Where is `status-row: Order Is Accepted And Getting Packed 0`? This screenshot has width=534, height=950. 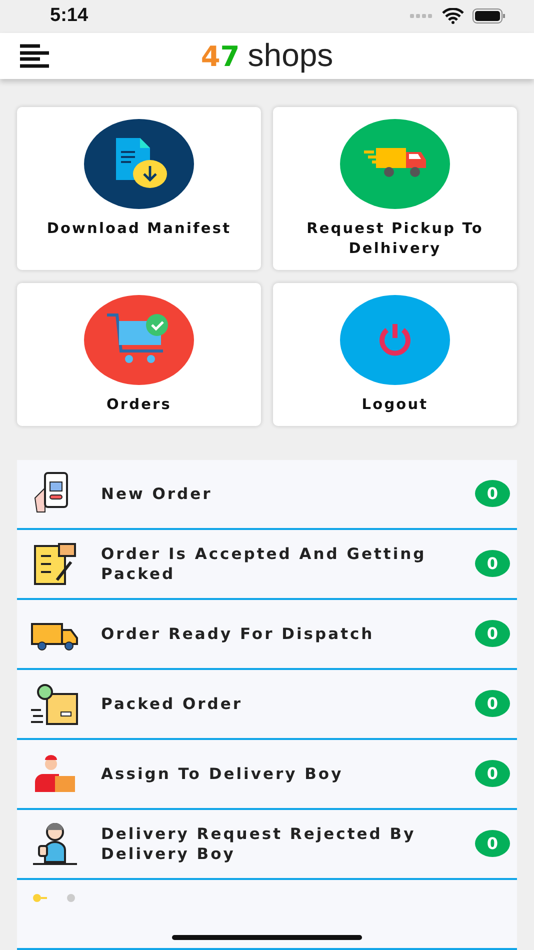
status-row: Order Is Accepted And Getting Packed 0 is located at coordinates (267, 565).